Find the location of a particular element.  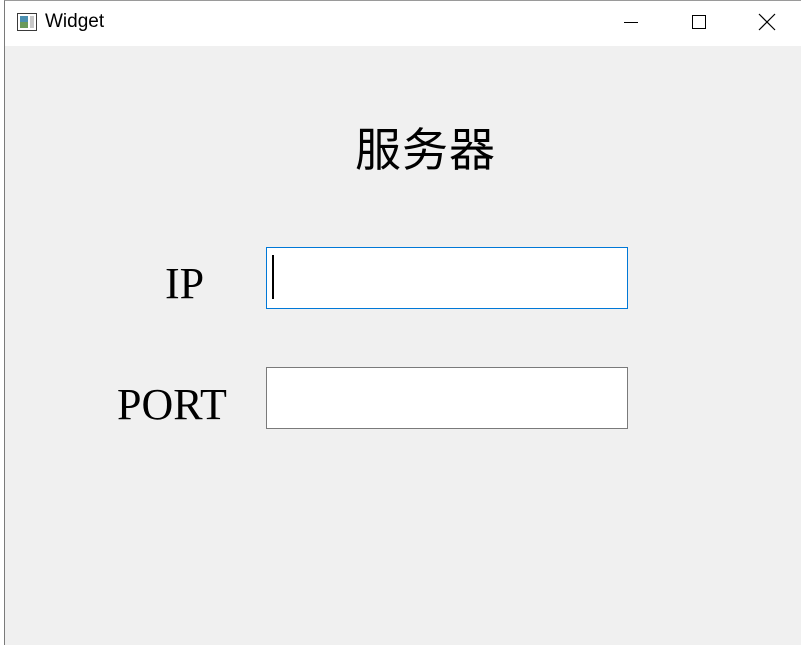

ip-label: IP is located at coordinates (185, 283).